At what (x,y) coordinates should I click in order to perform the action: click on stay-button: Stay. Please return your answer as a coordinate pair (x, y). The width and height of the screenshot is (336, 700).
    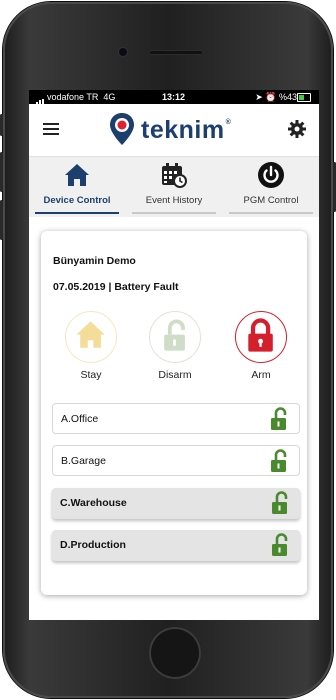
    Looking at the image, I should click on (91, 346).